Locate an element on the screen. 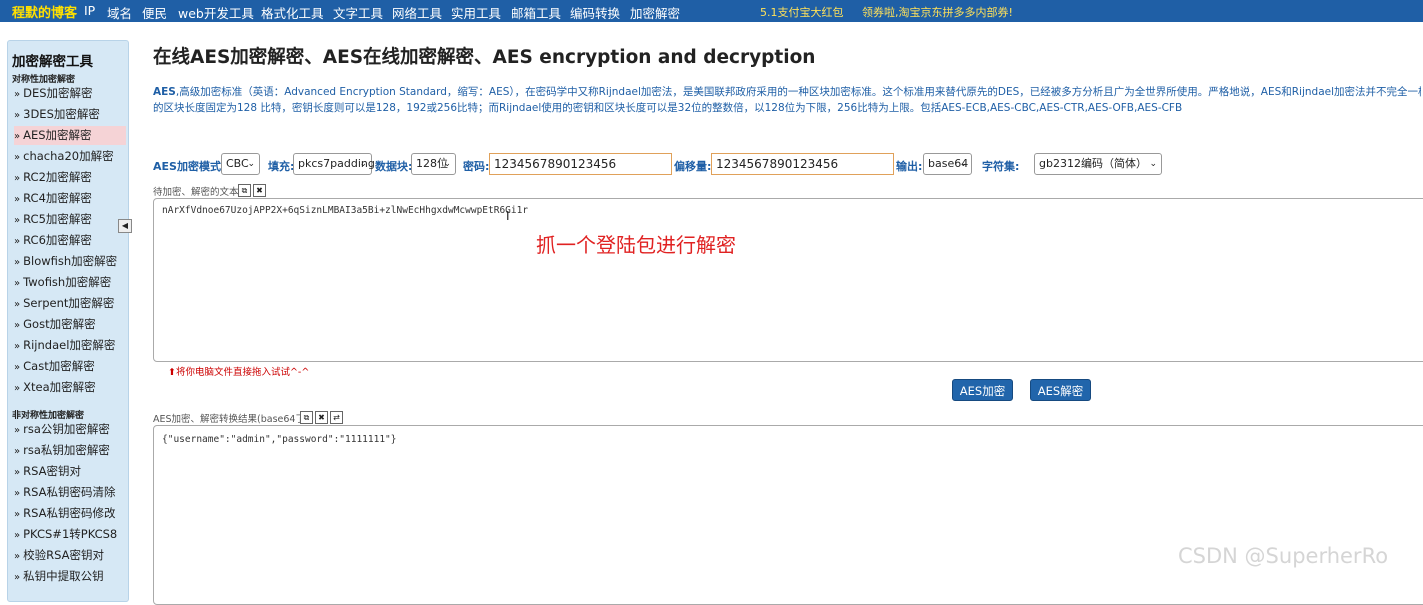  nav-link-text: 文字工具 is located at coordinates (358, 12).